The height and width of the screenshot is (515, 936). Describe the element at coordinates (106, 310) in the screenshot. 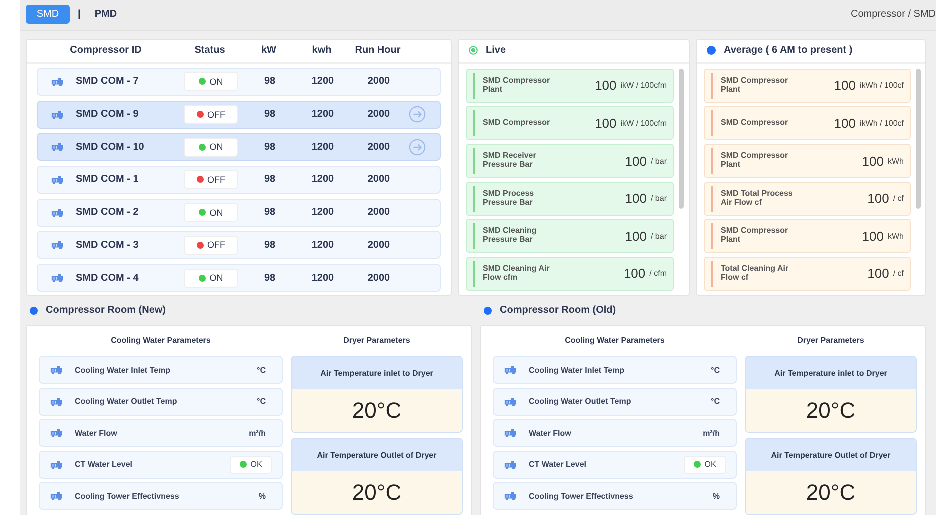

I see `section-title: Compressor Room (New)` at that location.